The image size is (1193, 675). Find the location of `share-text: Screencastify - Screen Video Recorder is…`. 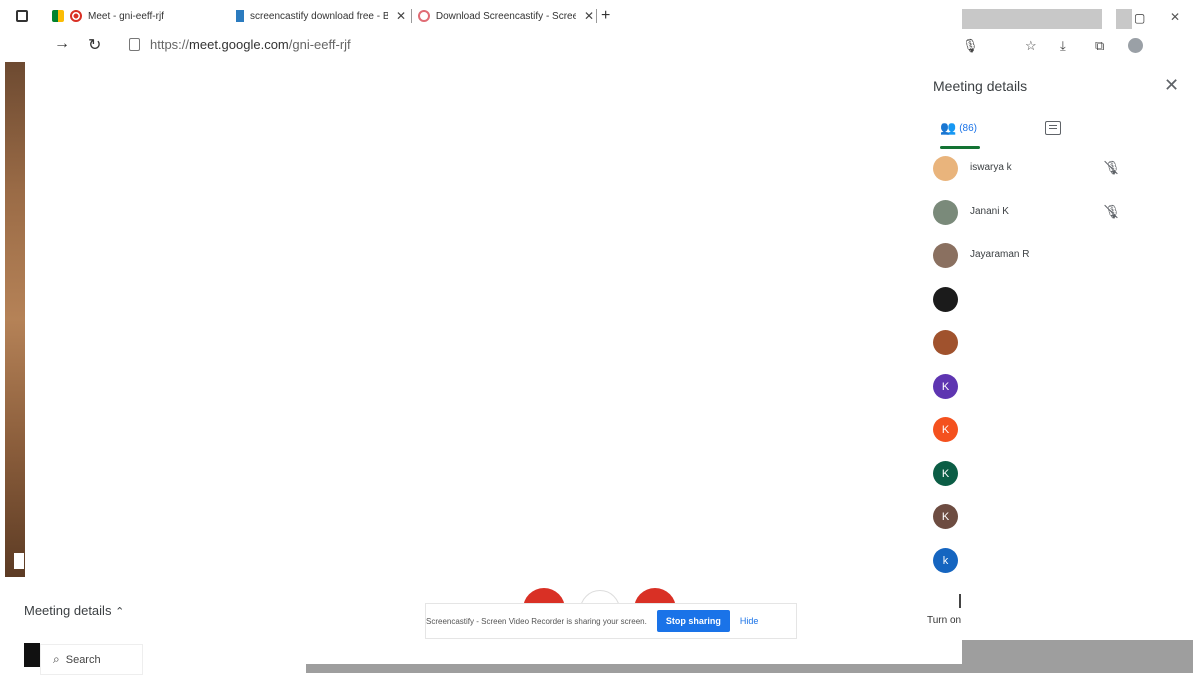

share-text: Screencastify - Screen Video Recorder is… is located at coordinates (536, 621).